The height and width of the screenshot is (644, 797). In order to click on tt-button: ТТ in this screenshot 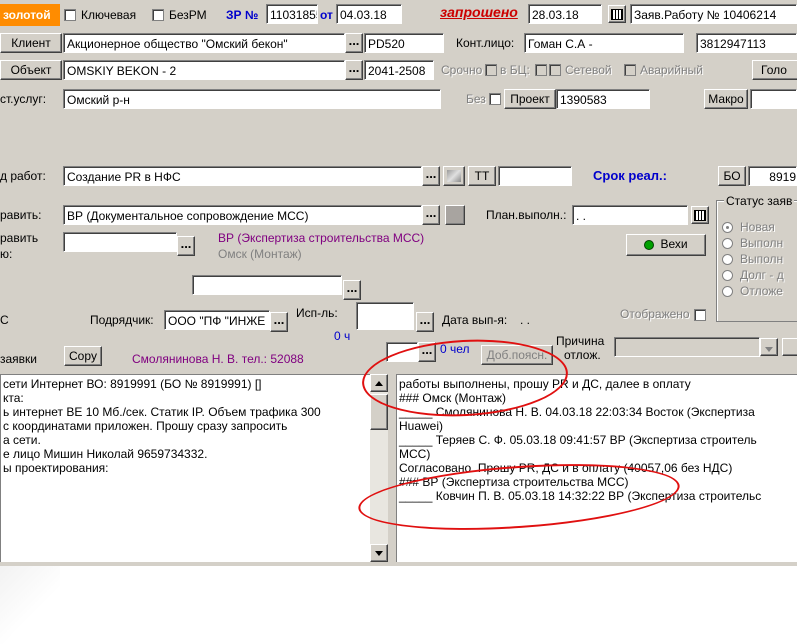, I will do `click(482, 176)`.